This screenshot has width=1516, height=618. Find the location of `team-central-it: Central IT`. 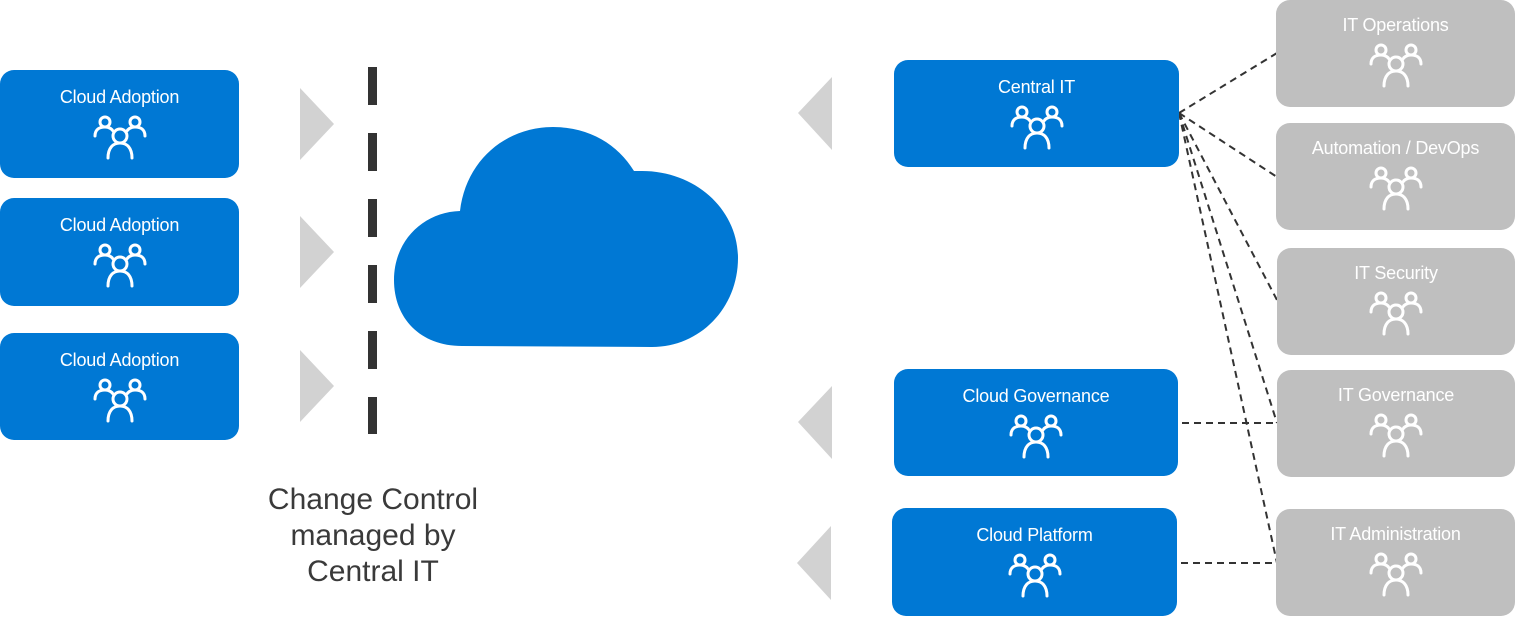

team-central-it: Central IT is located at coordinates (1036, 113).